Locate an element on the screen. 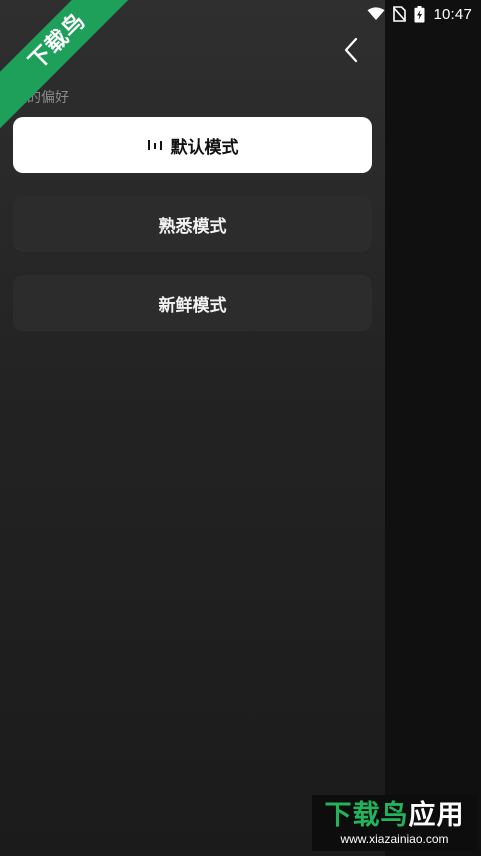 The height and width of the screenshot is (856, 481). chevron-left-icon is located at coordinates (351, 50).